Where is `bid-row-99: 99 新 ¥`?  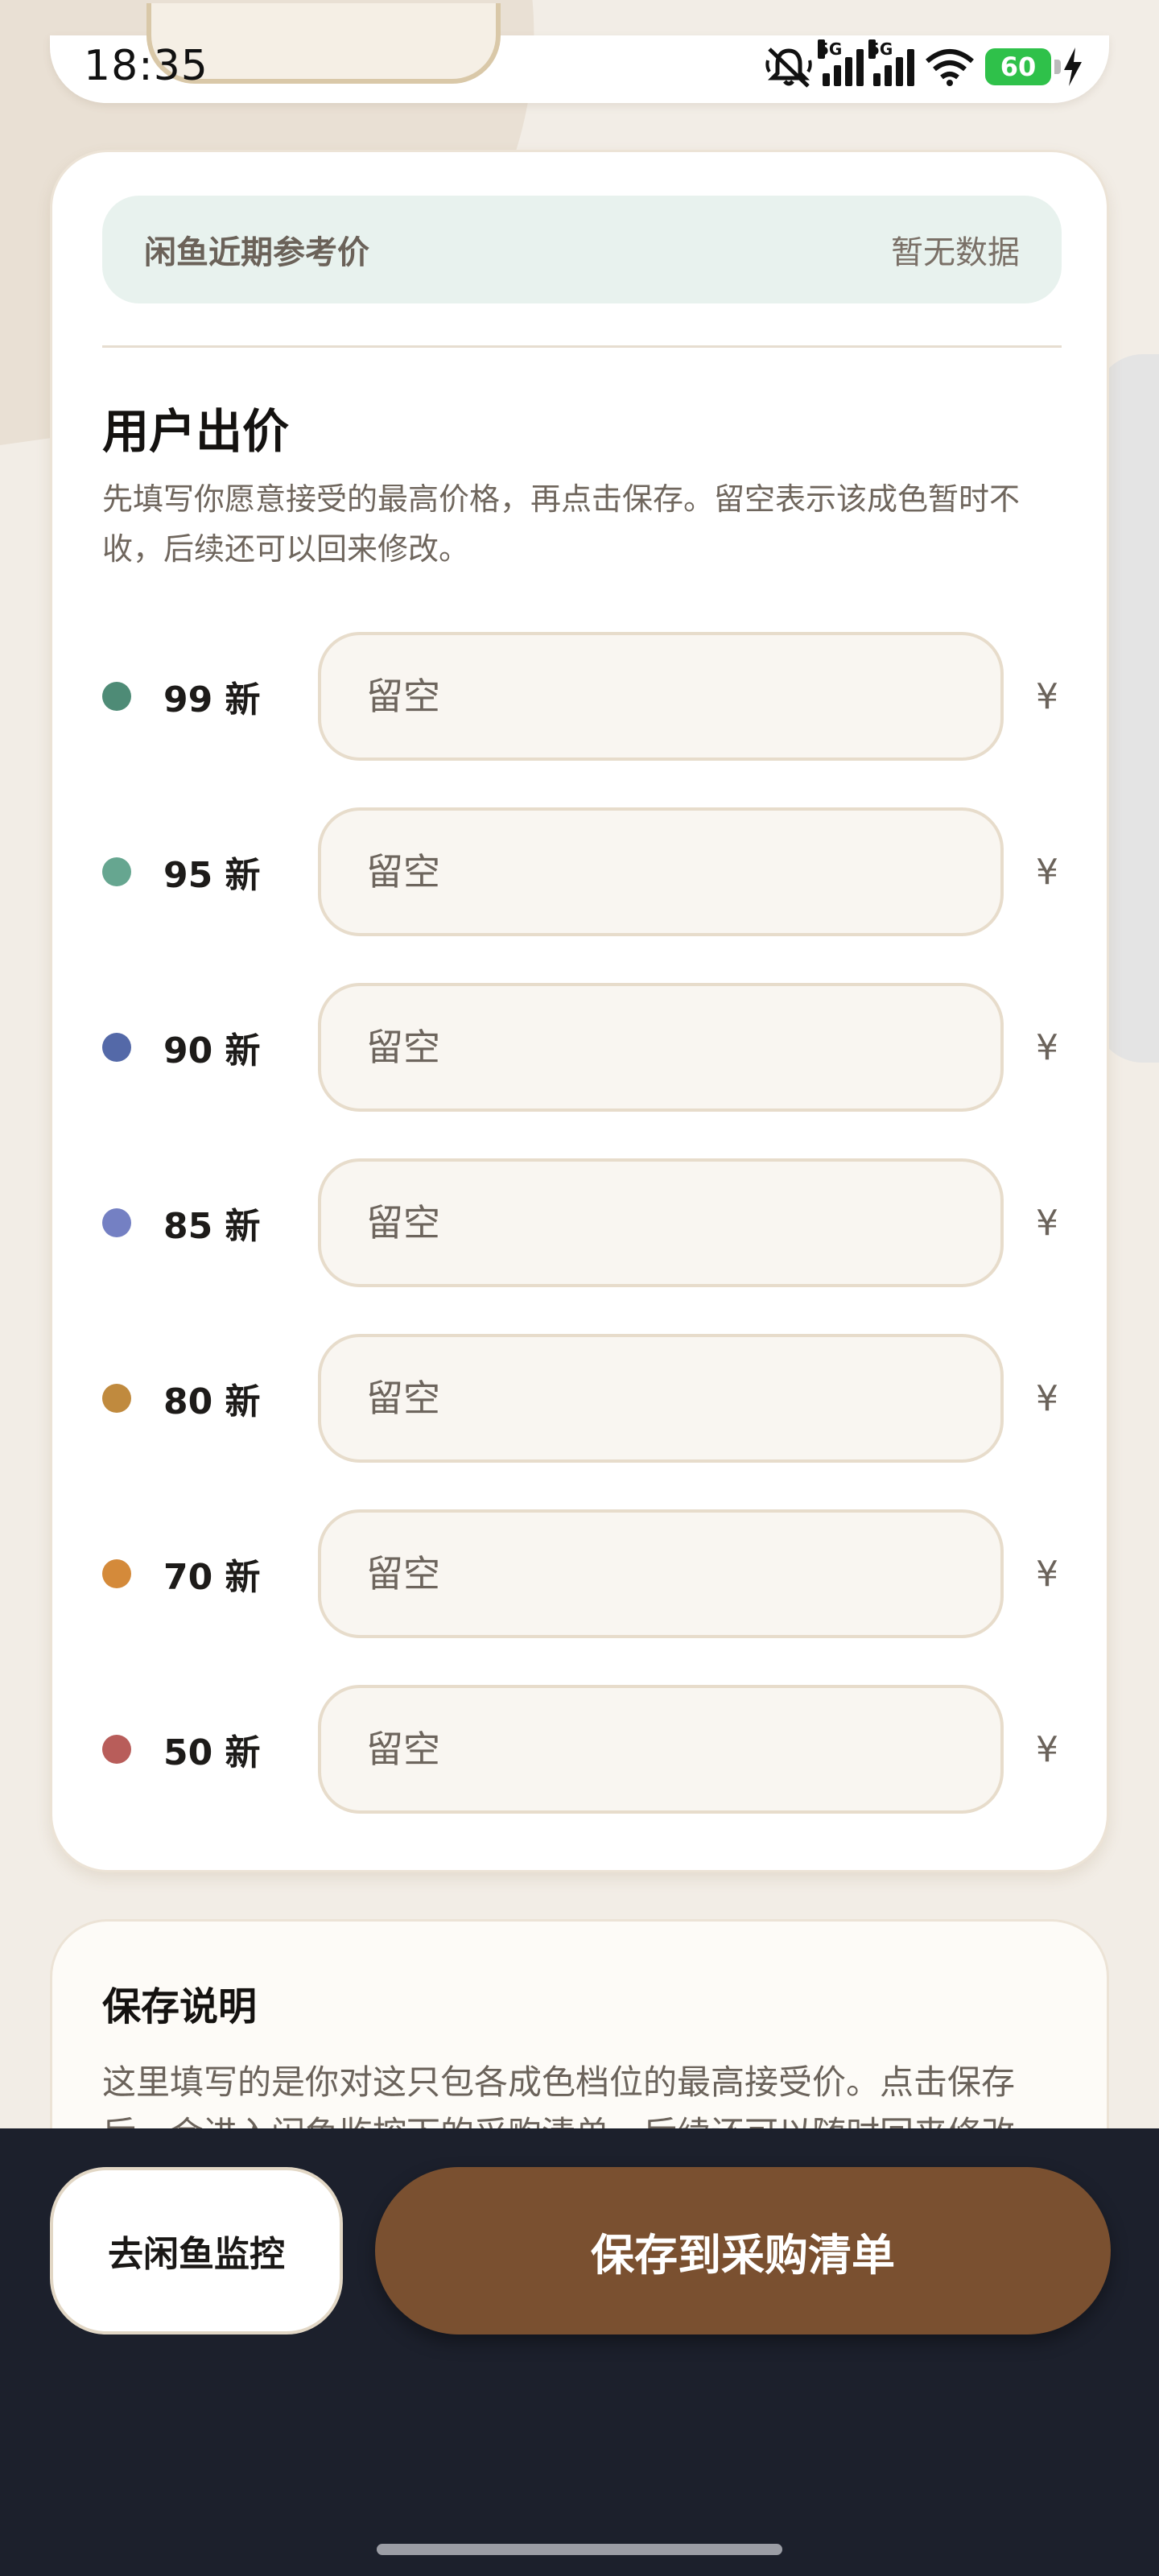
bid-row-99: 99 新 ¥ is located at coordinates (582, 696).